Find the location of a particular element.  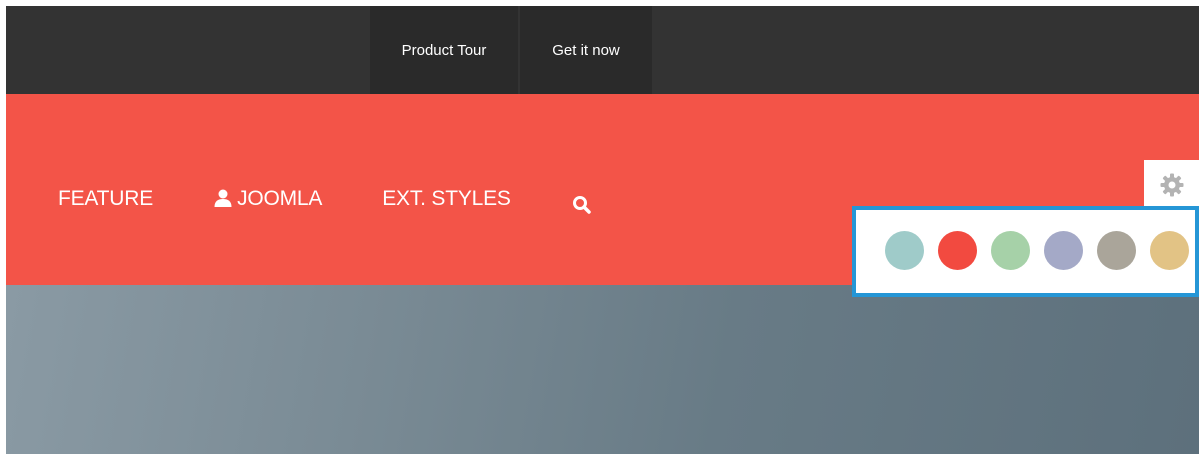

product-tour-link: Product Tour is located at coordinates (444, 50).